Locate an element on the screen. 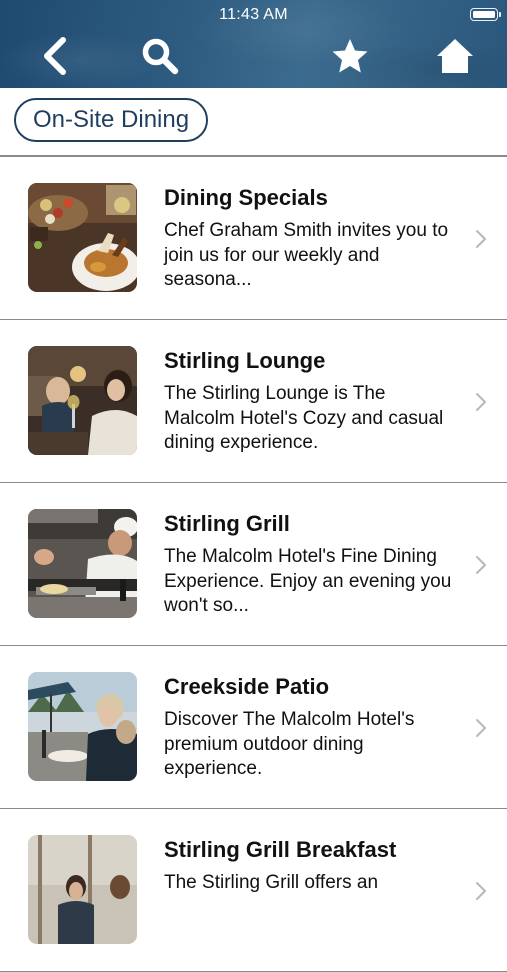 The image size is (507, 972). home-icon is located at coordinates (455, 56).